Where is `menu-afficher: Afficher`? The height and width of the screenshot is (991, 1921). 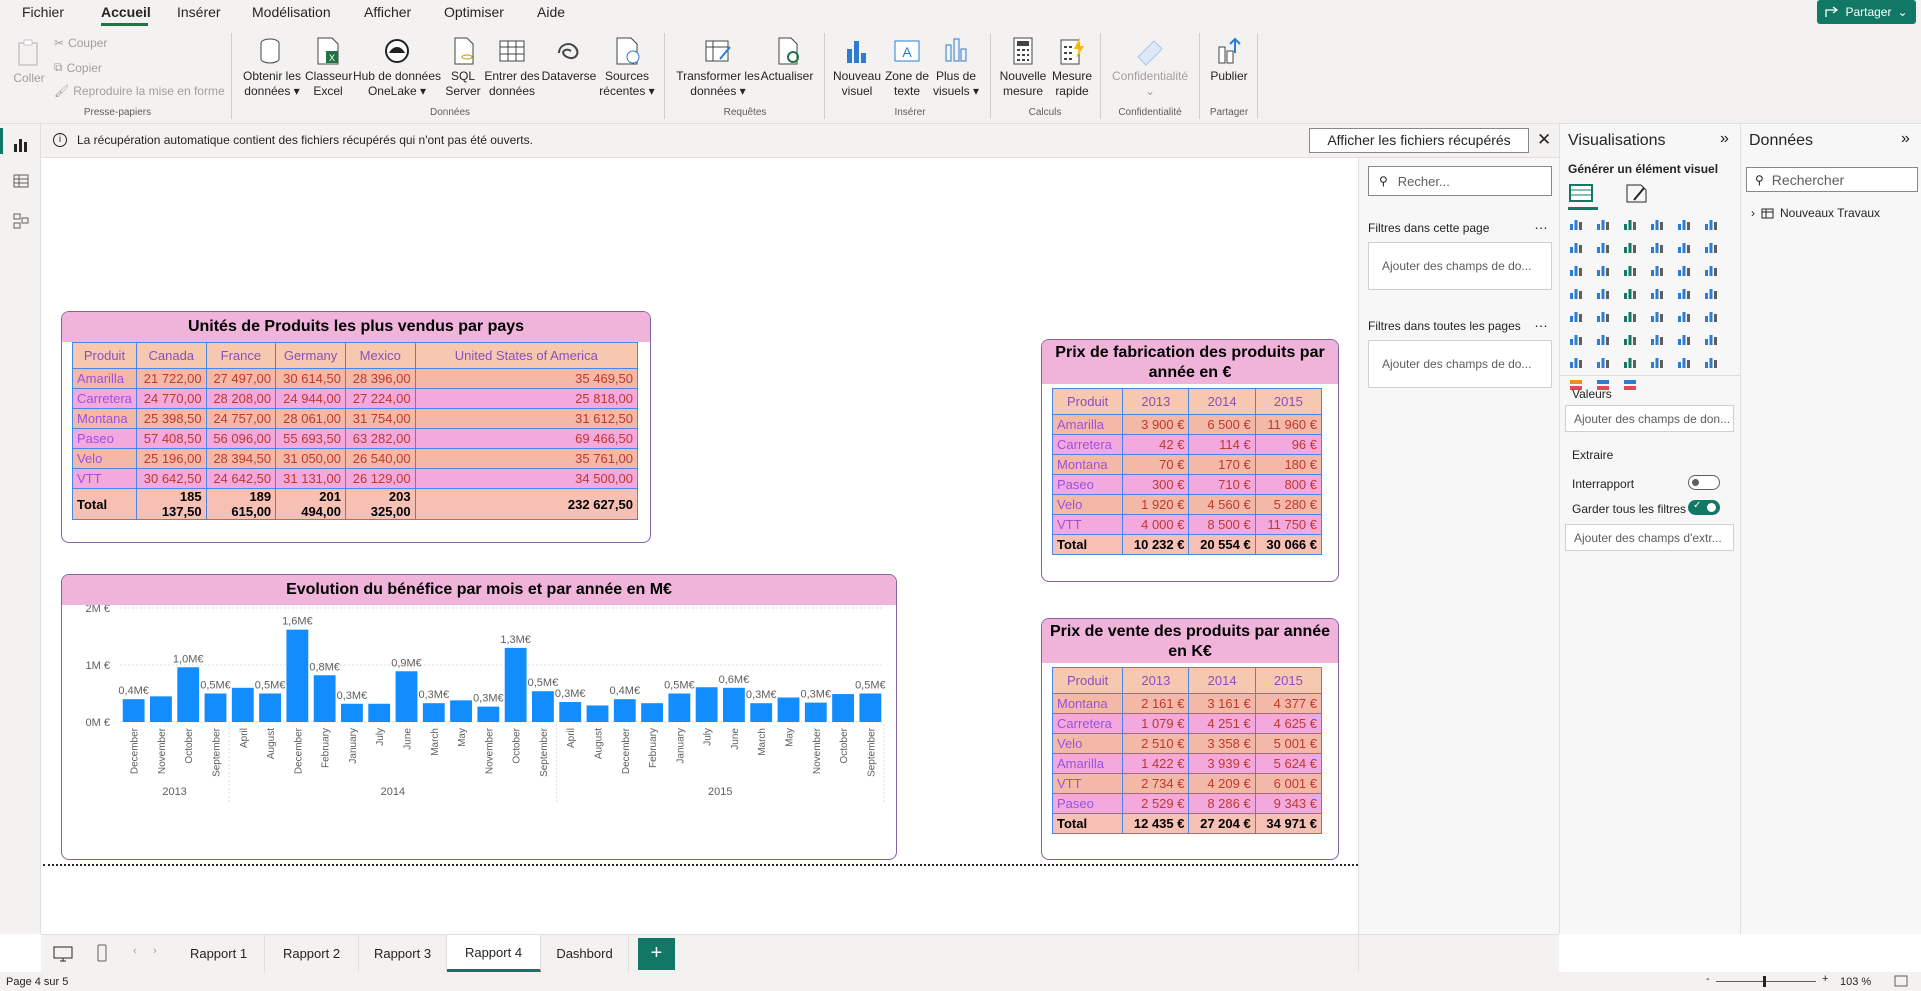
menu-afficher: Afficher is located at coordinates (387, 12).